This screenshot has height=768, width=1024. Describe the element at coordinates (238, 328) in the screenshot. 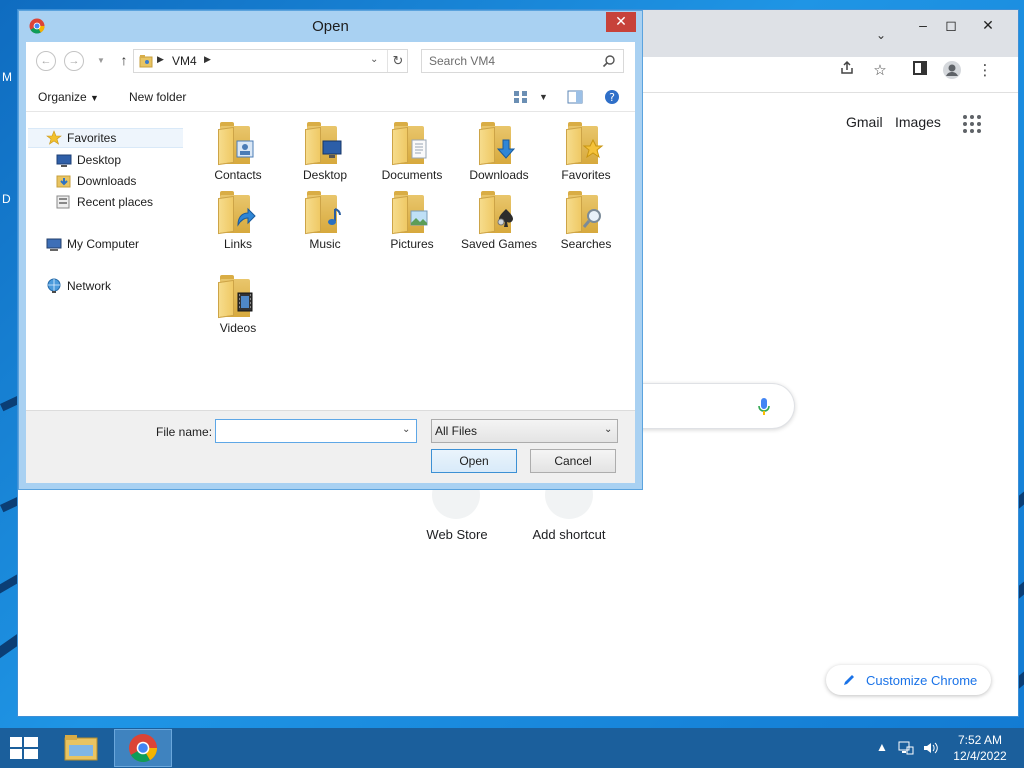

I see `folder-label: Videos` at that location.